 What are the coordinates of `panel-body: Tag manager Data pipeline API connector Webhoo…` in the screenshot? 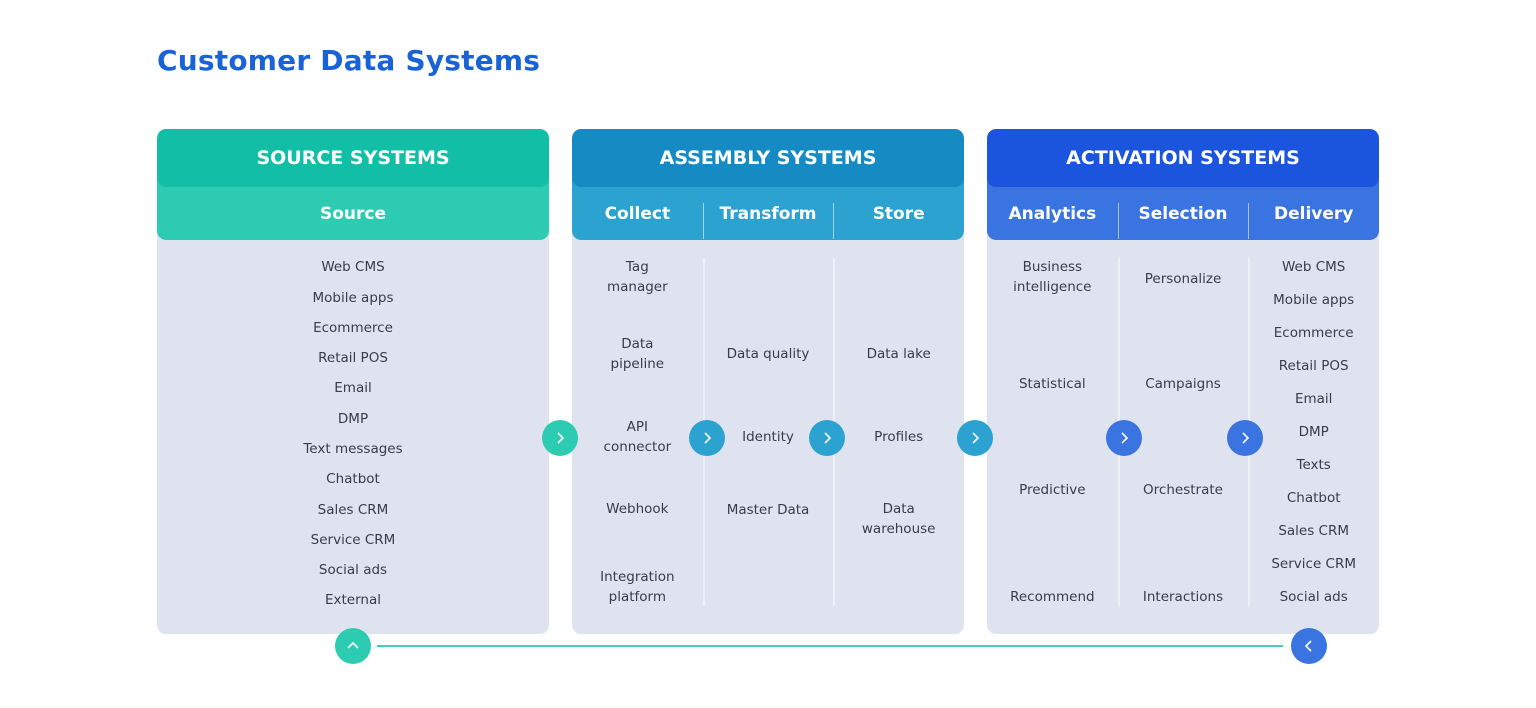 It's located at (768, 437).